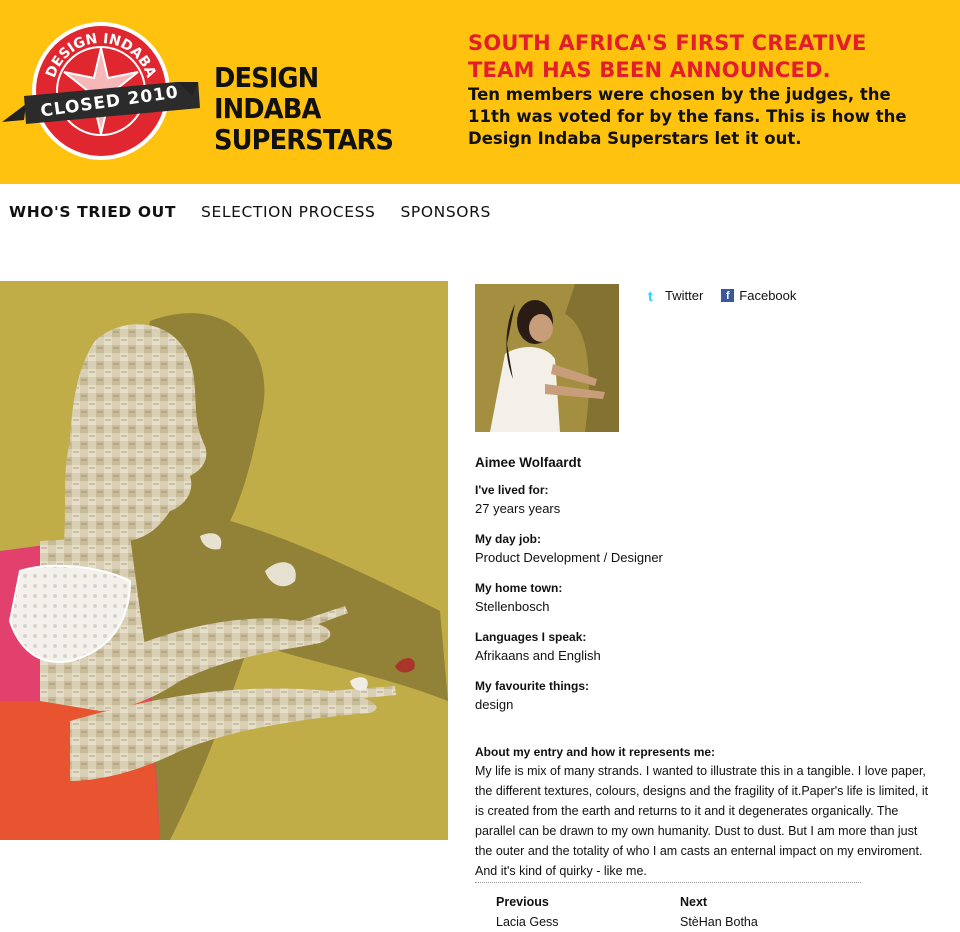 The height and width of the screenshot is (932, 960). I want to click on fact-label: My day job:, so click(508, 539).